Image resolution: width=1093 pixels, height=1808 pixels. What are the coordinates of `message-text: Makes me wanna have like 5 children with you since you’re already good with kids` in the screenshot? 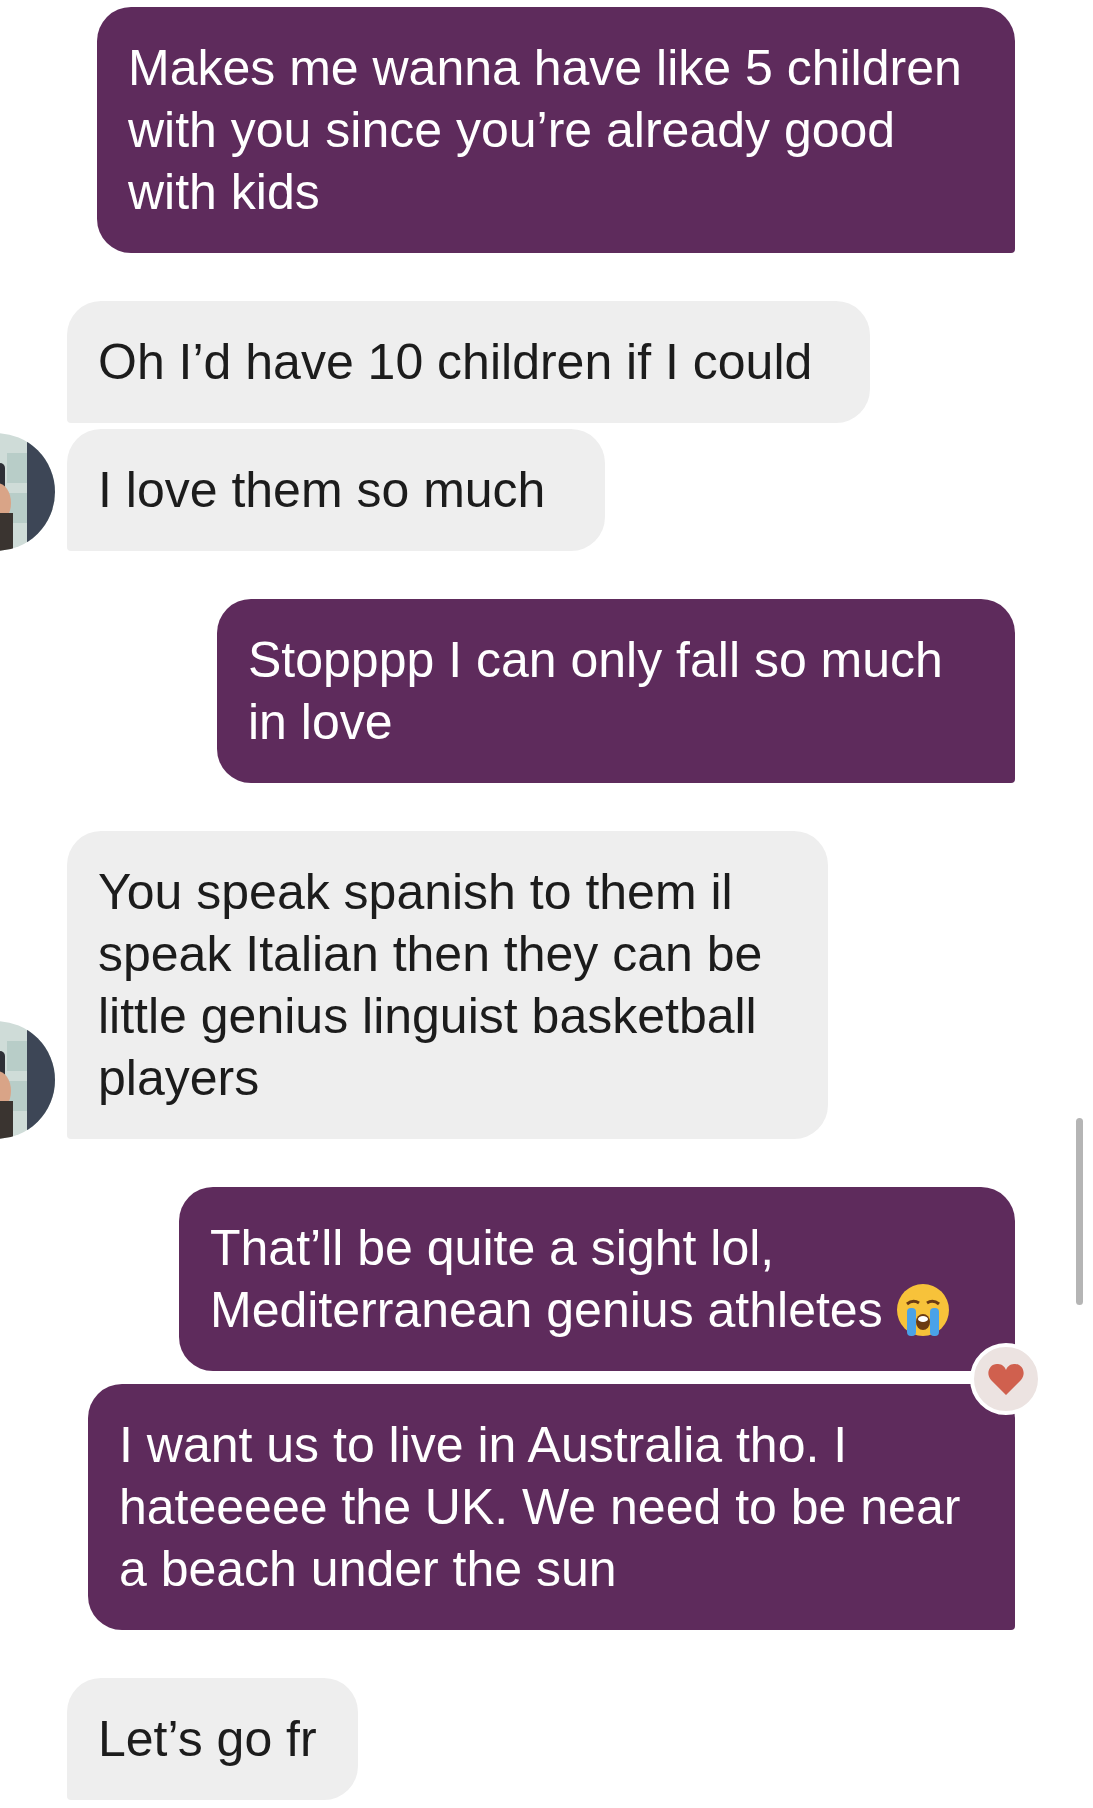 It's located at (545, 130).